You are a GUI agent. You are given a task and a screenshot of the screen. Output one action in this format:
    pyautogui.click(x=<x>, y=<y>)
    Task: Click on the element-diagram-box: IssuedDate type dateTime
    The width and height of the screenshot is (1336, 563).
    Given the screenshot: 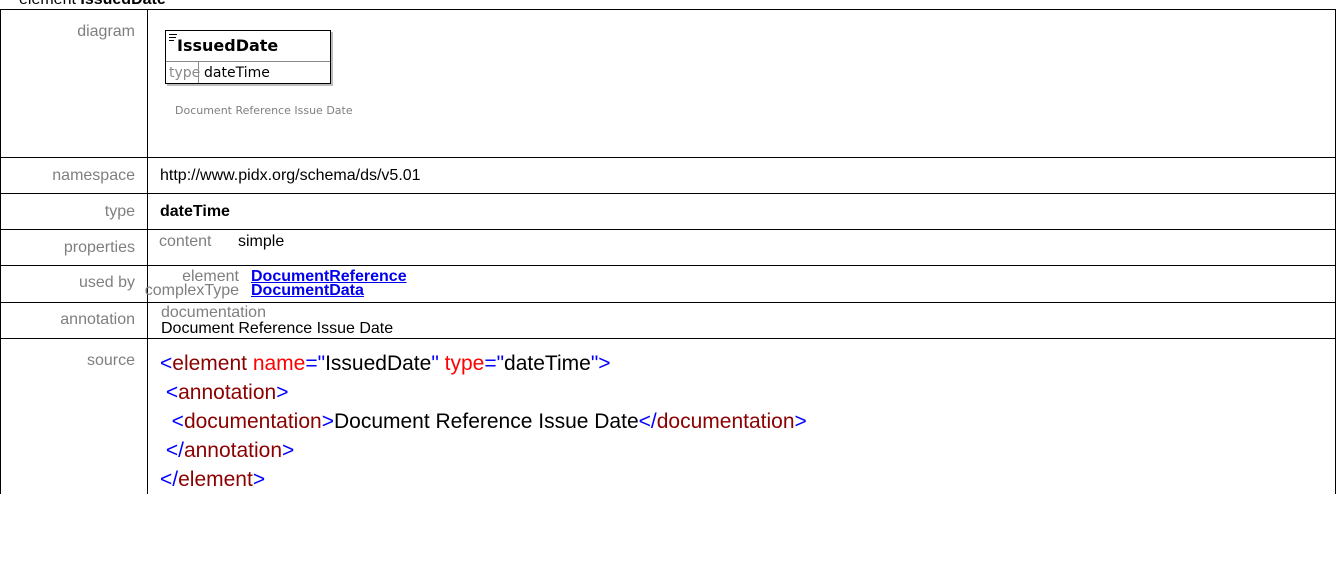 What is the action you would take?
    pyautogui.click(x=248, y=57)
    